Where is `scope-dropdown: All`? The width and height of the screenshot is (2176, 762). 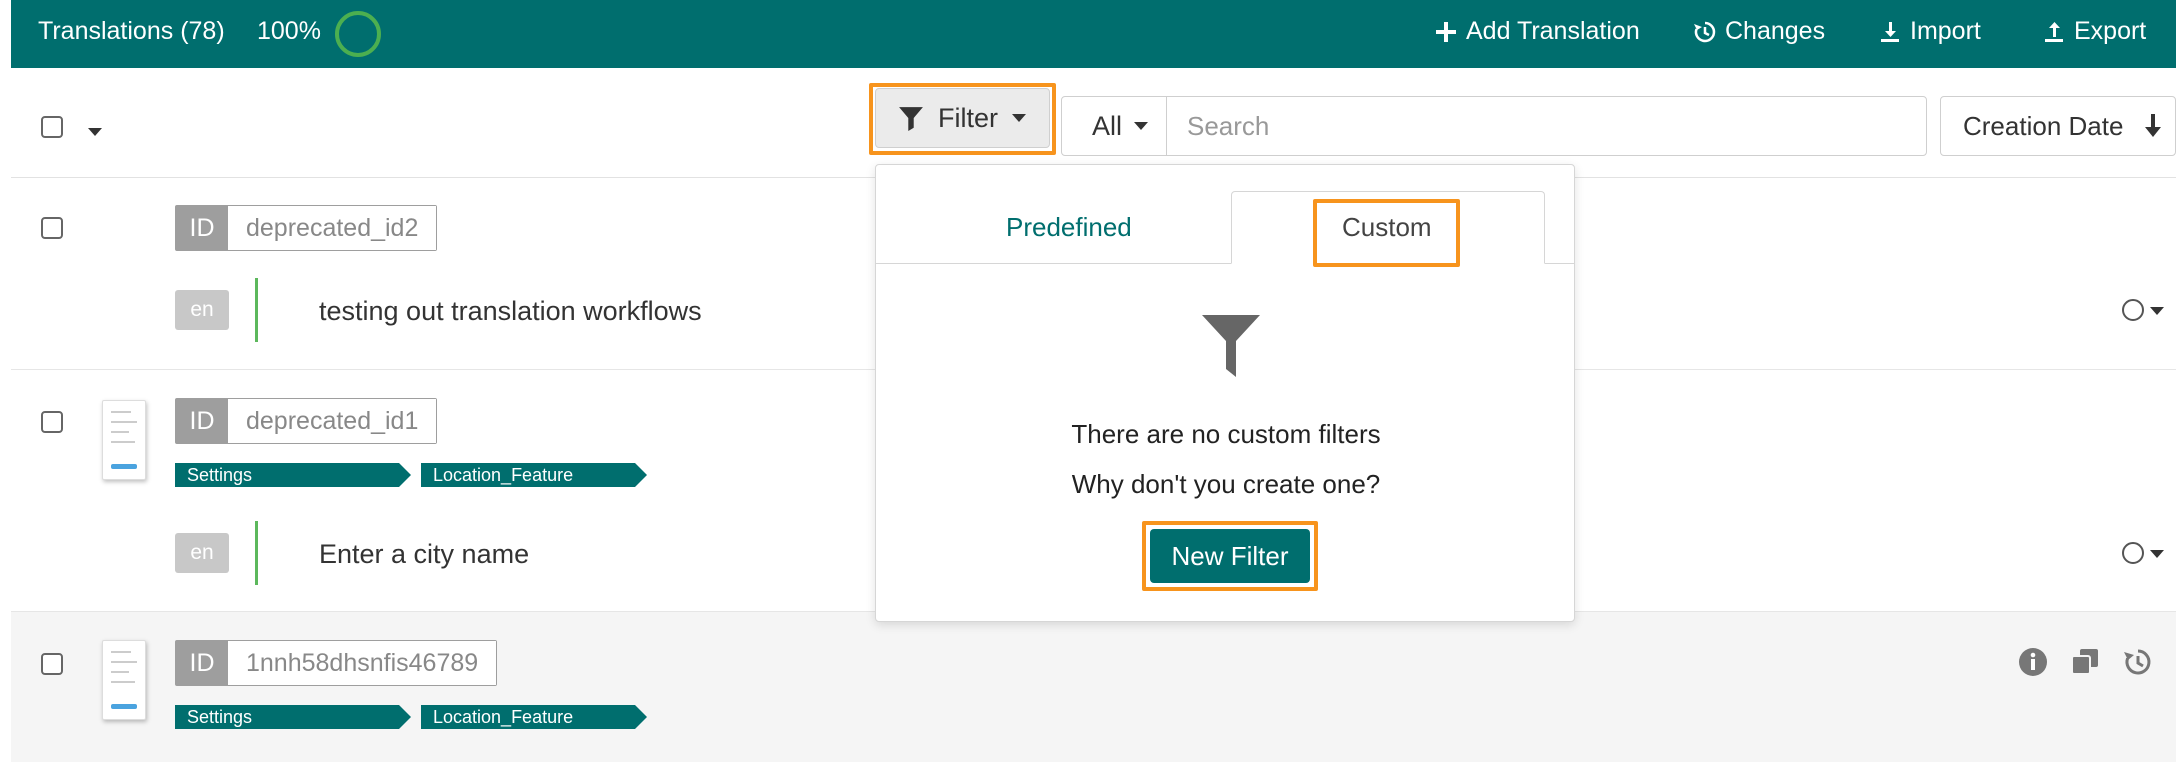 scope-dropdown: All is located at coordinates (1114, 126).